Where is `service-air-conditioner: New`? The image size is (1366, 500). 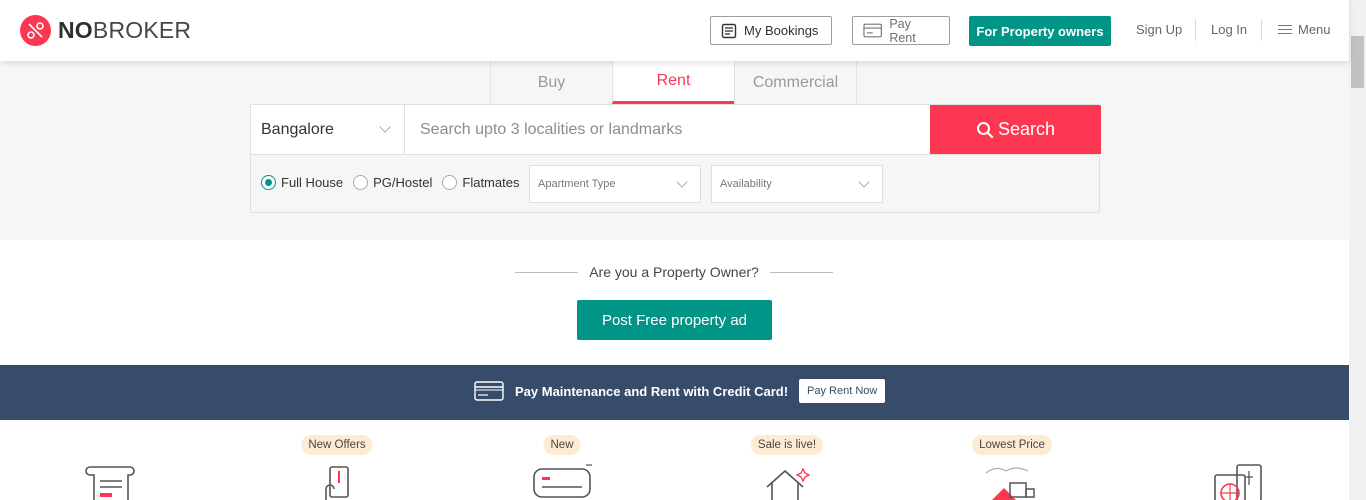 service-air-conditioner: New is located at coordinates (562, 467).